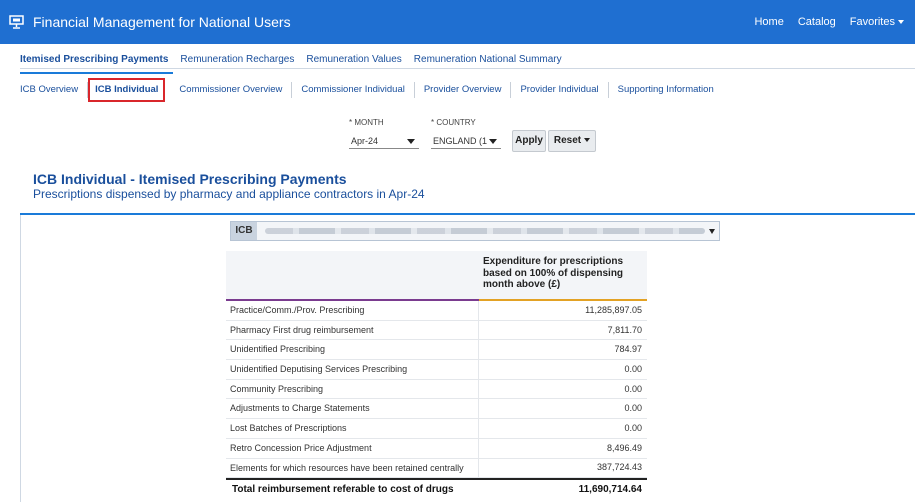 The height and width of the screenshot is (502, 915). I want to click on nav-home-link: Home, so click(768, 22).